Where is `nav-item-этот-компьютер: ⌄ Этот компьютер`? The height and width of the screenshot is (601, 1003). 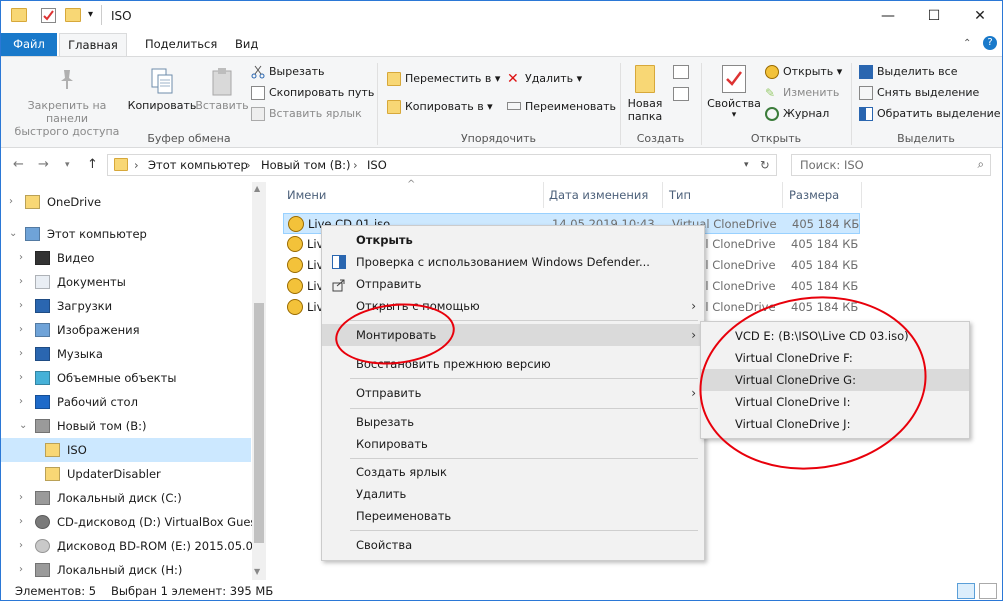 nav-item-этот-компьютер: ⌄ Этот компьютер is located at coordinates (126, 234).